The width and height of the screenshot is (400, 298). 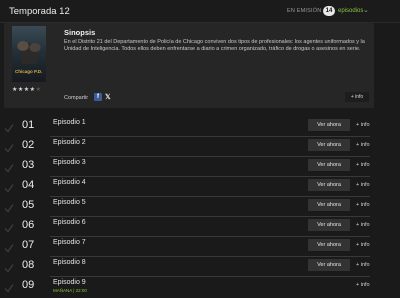 What do you see at coordinates (357, 97) in the screenshot?
I see `show-info-button: + info` at bounding box center [357, 97].